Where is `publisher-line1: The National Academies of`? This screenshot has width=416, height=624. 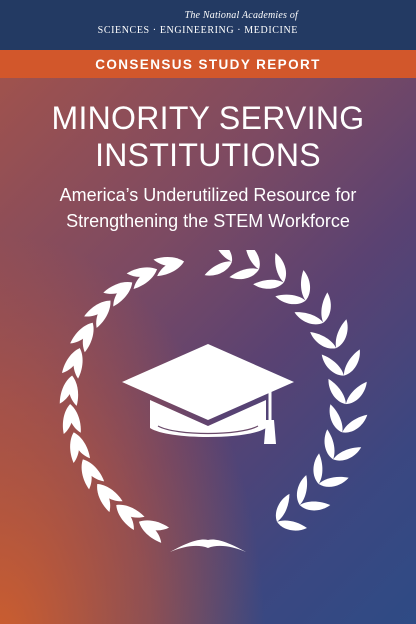 publisher-line1: The National Academies of is located at coordinates (241, 15).